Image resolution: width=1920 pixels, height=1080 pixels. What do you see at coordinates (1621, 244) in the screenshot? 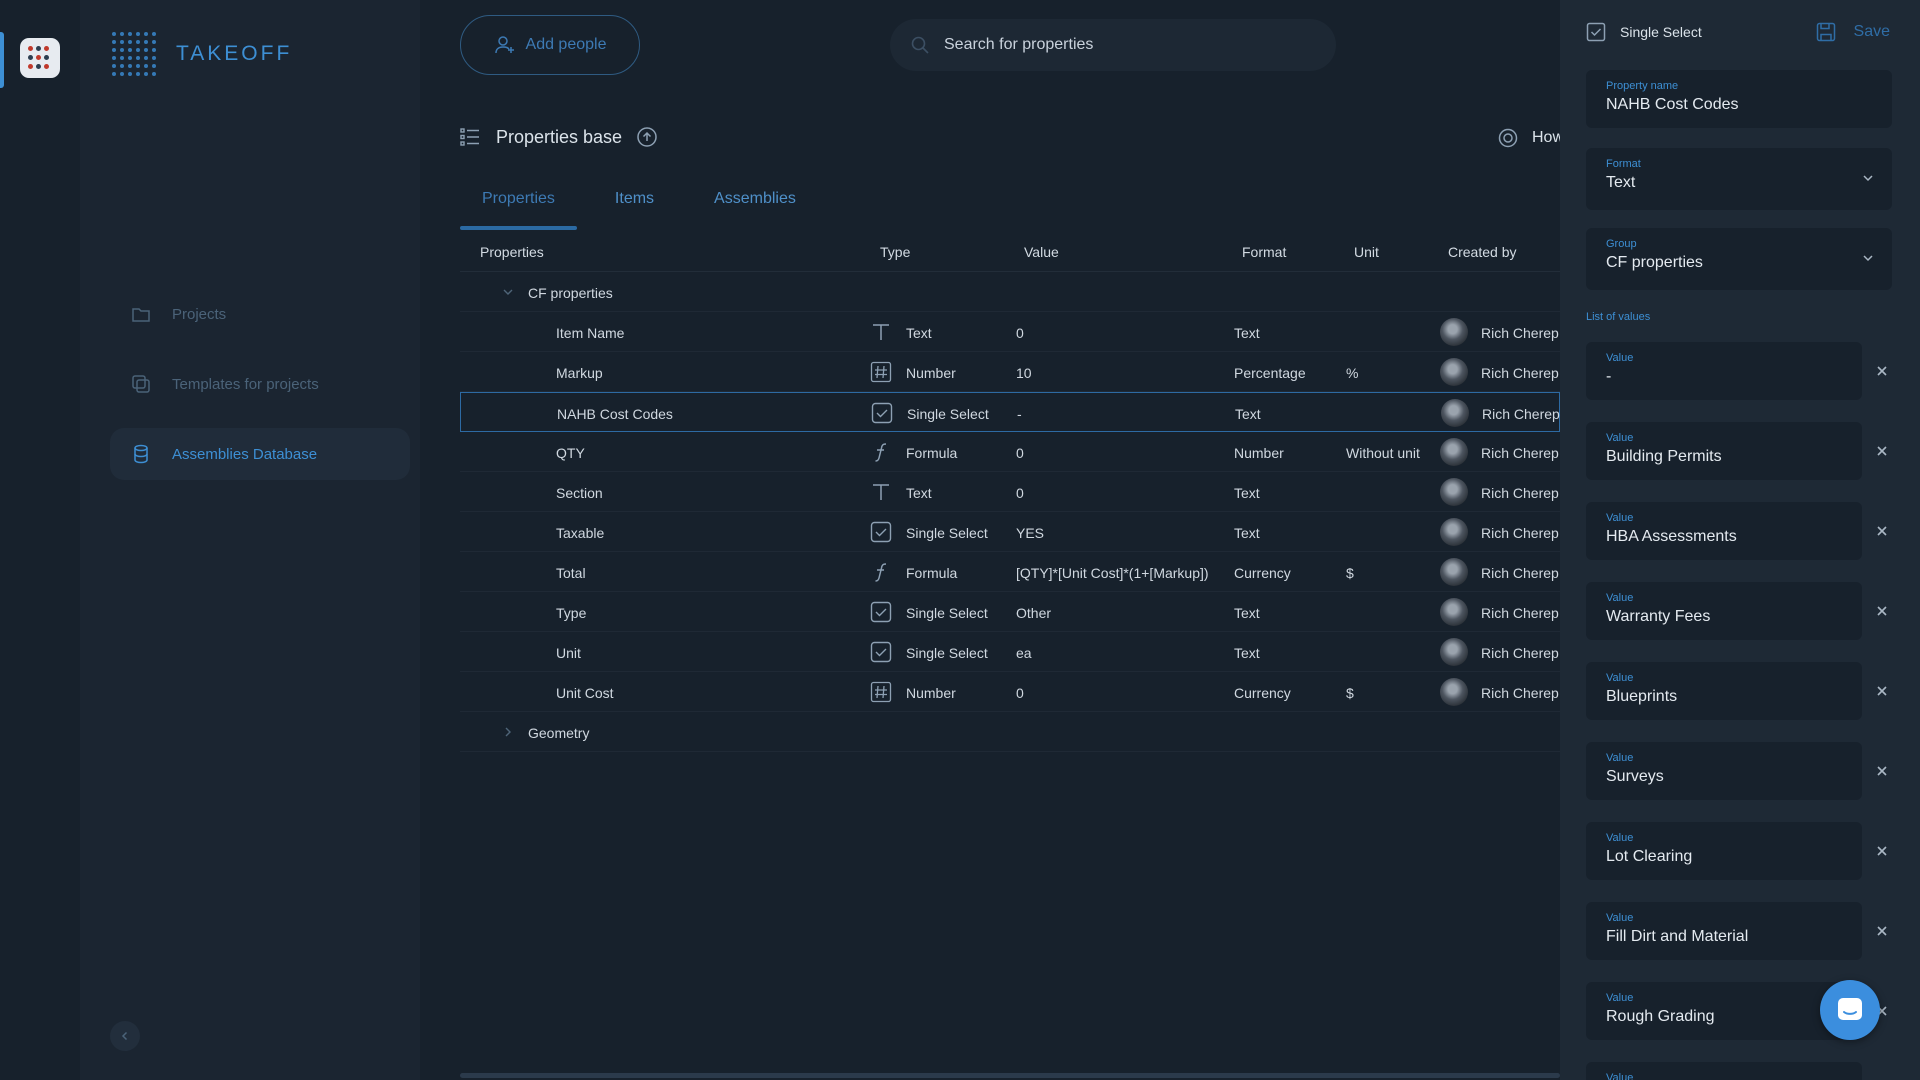
I see `group-label: Group` at bounding box center [1621, 244].